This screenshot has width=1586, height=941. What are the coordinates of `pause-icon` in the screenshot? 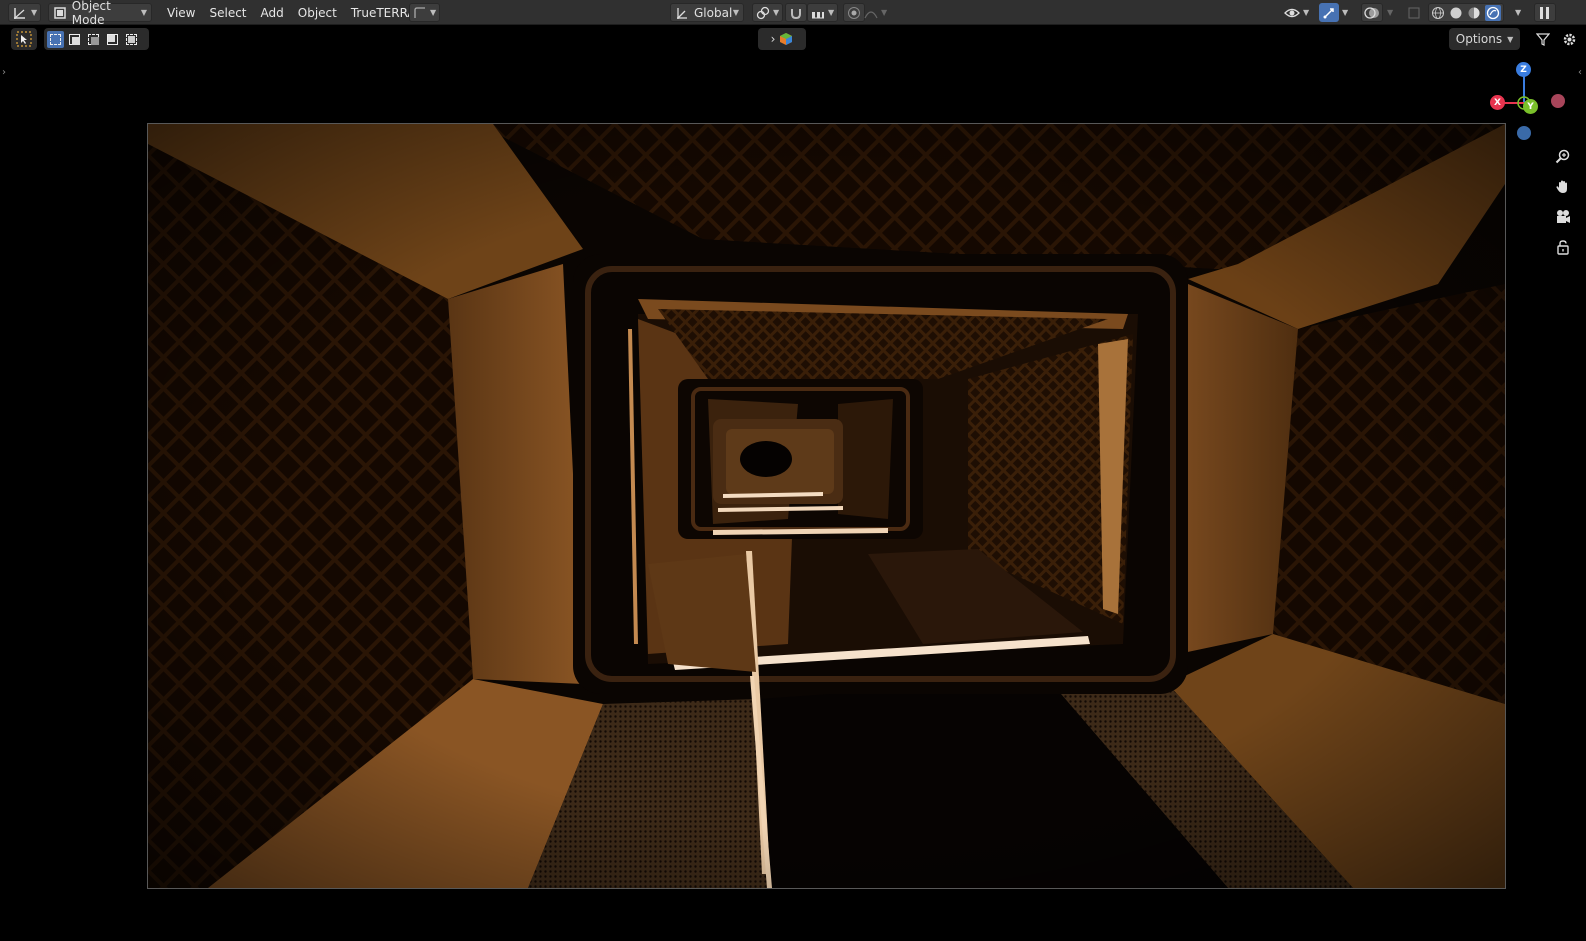 It's located at (1544, 12).